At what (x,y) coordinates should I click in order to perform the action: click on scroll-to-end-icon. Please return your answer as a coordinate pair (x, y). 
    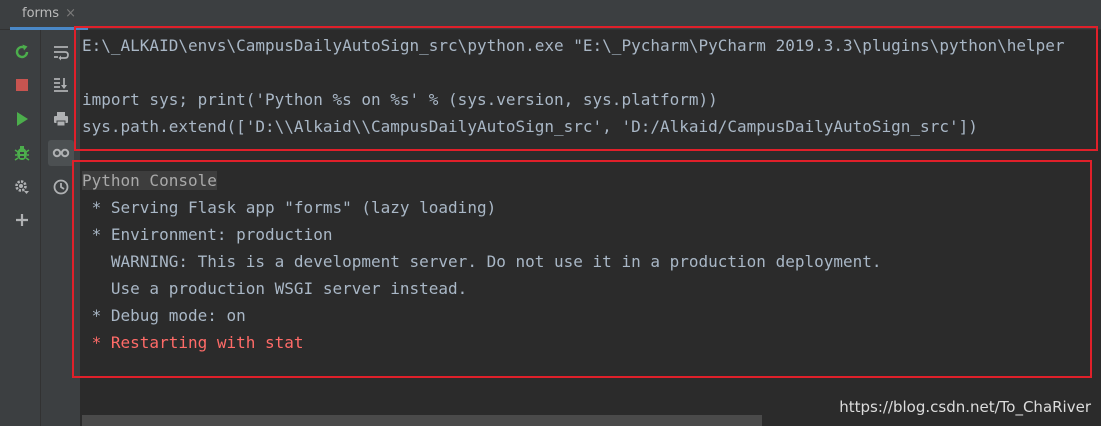
    Looking at the image, I should click on (61, 85).